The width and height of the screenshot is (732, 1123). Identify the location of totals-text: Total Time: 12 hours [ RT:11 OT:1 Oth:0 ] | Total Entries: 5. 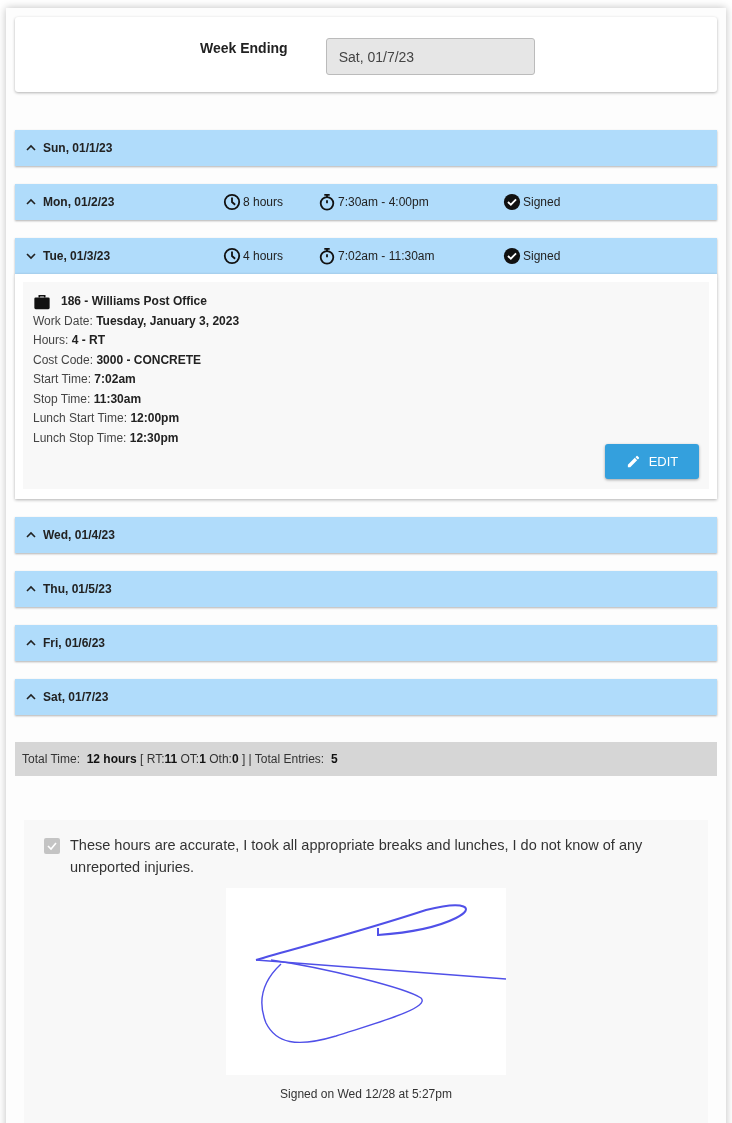
(180, 759).